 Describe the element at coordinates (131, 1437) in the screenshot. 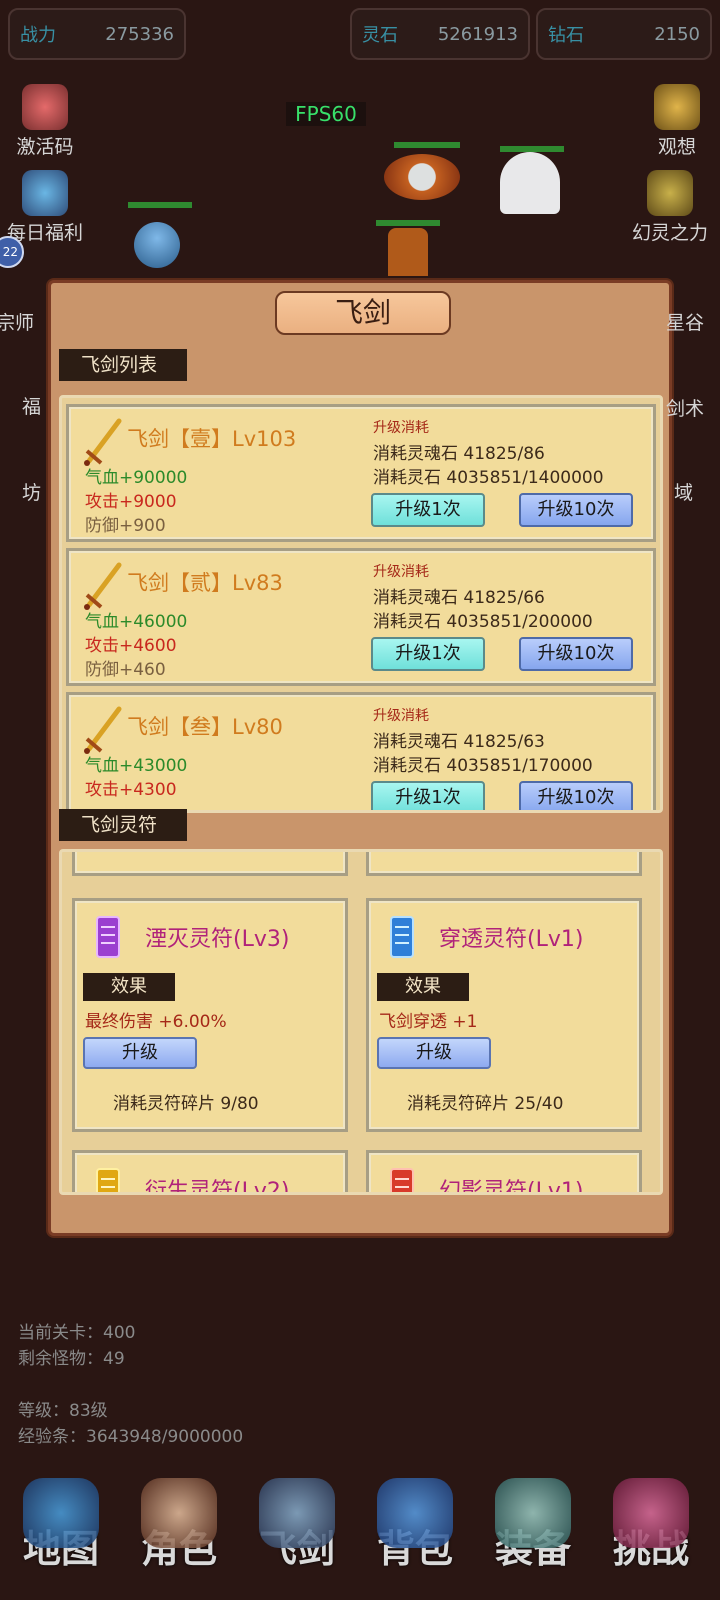

I see `experience: 经验条：3643948/9000000` at that location.